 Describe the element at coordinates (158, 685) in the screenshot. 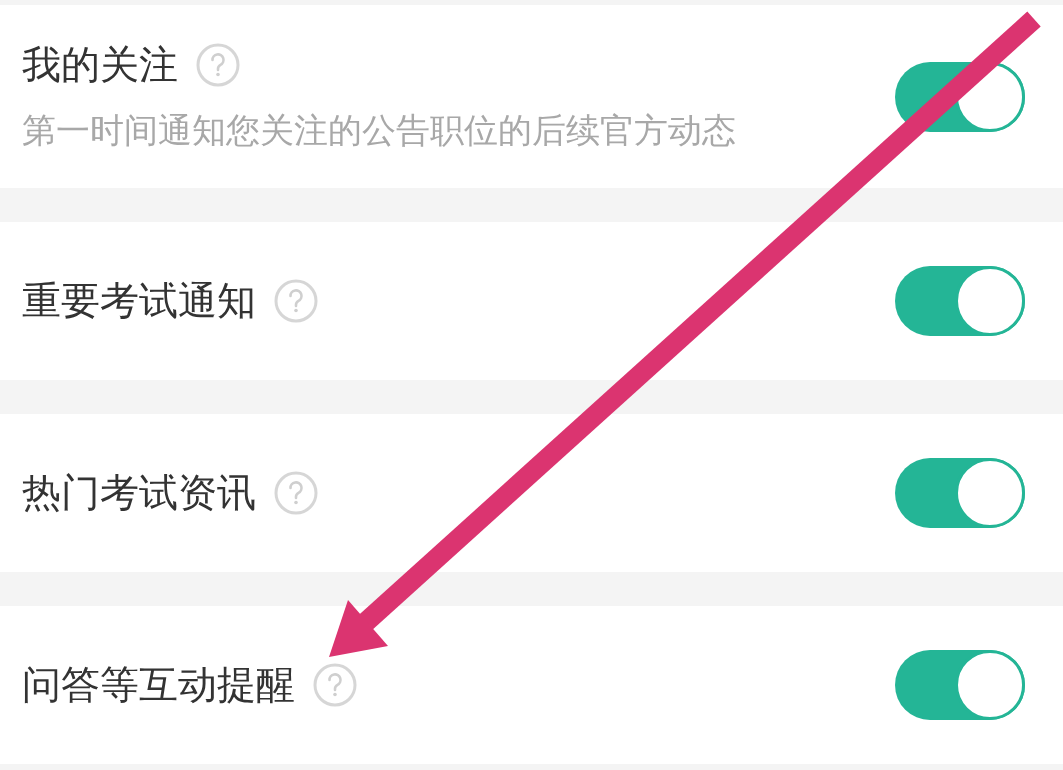

I see `setting-title: 问答等互动提醒` at that location.